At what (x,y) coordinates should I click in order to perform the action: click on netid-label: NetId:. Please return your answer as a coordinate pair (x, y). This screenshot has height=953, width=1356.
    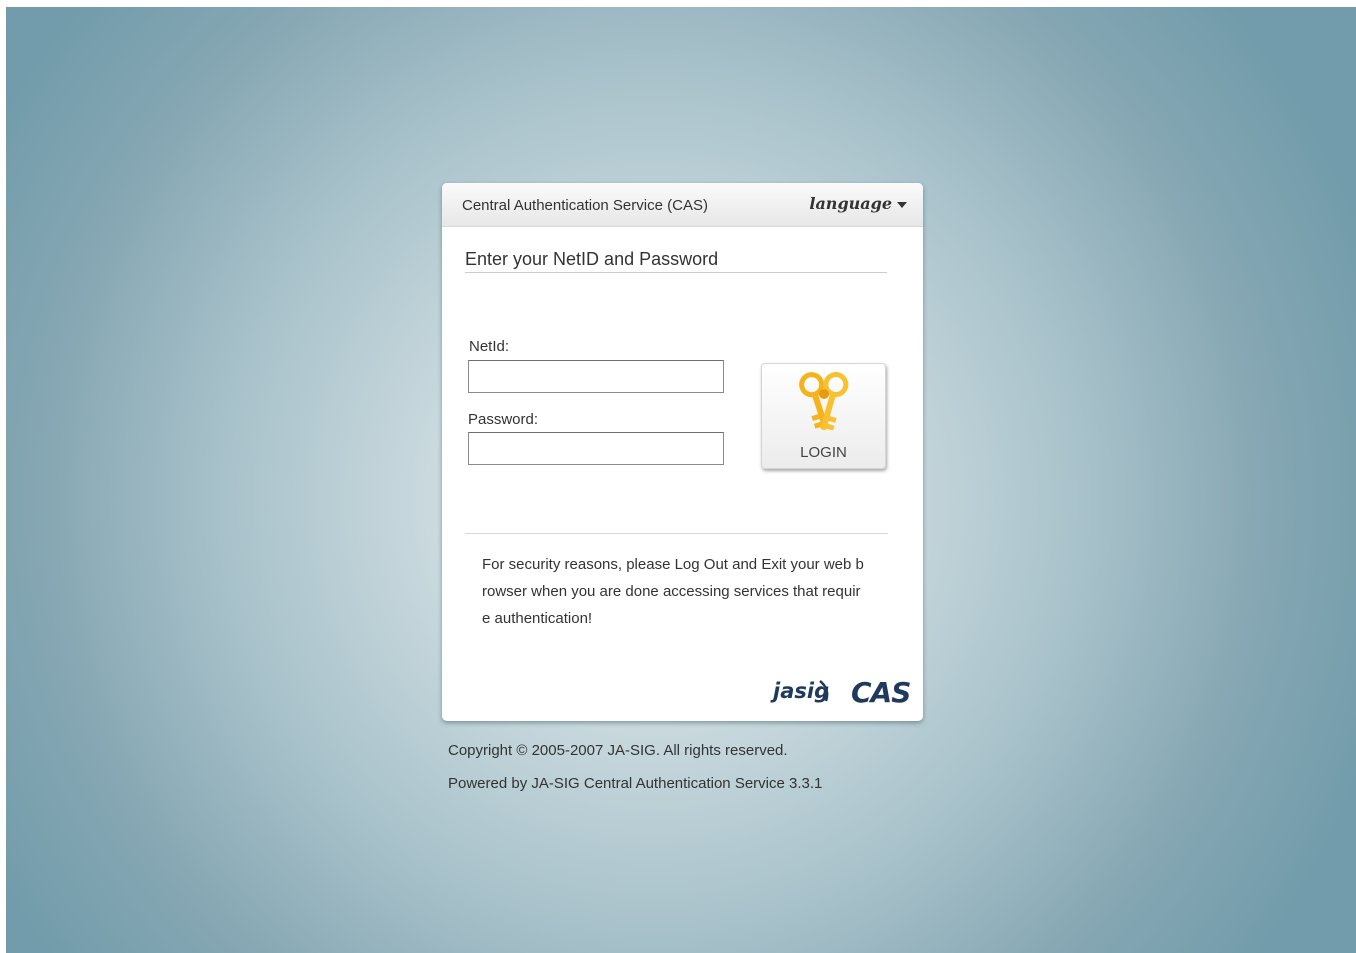
    Looking at the image, I should click on (489, 346).